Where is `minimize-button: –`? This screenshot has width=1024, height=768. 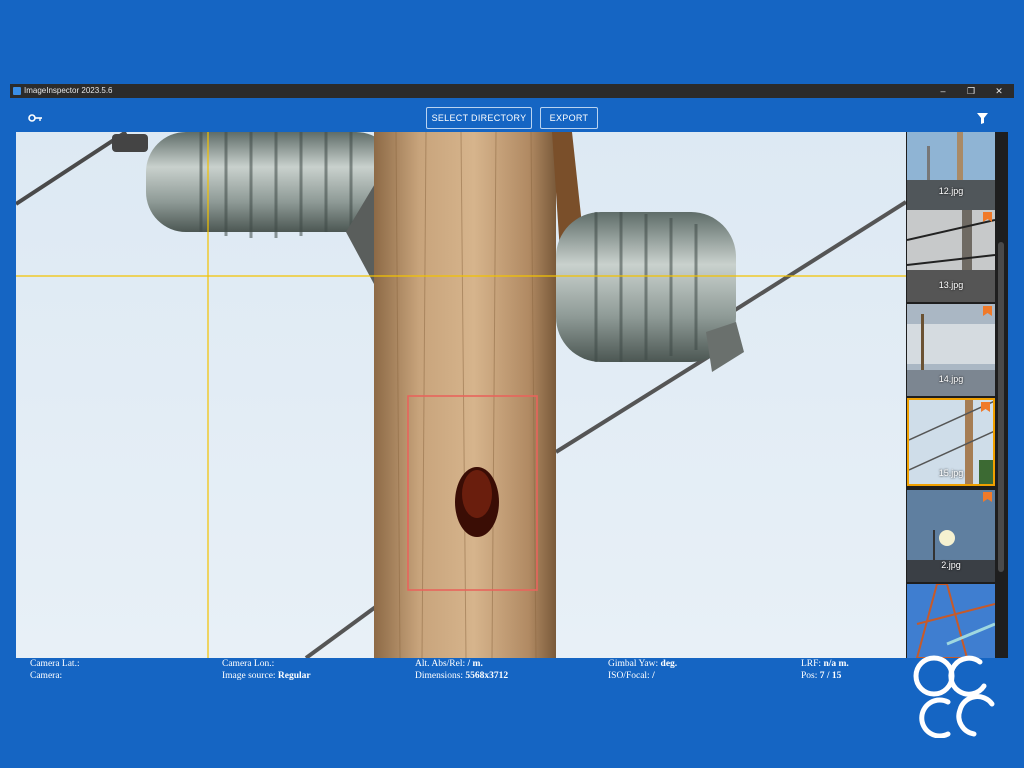
minimize-button: – is located at coordinates (943, 91).